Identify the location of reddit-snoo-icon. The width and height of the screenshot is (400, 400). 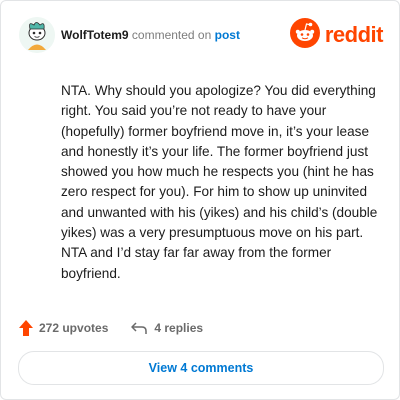
(304, 35).